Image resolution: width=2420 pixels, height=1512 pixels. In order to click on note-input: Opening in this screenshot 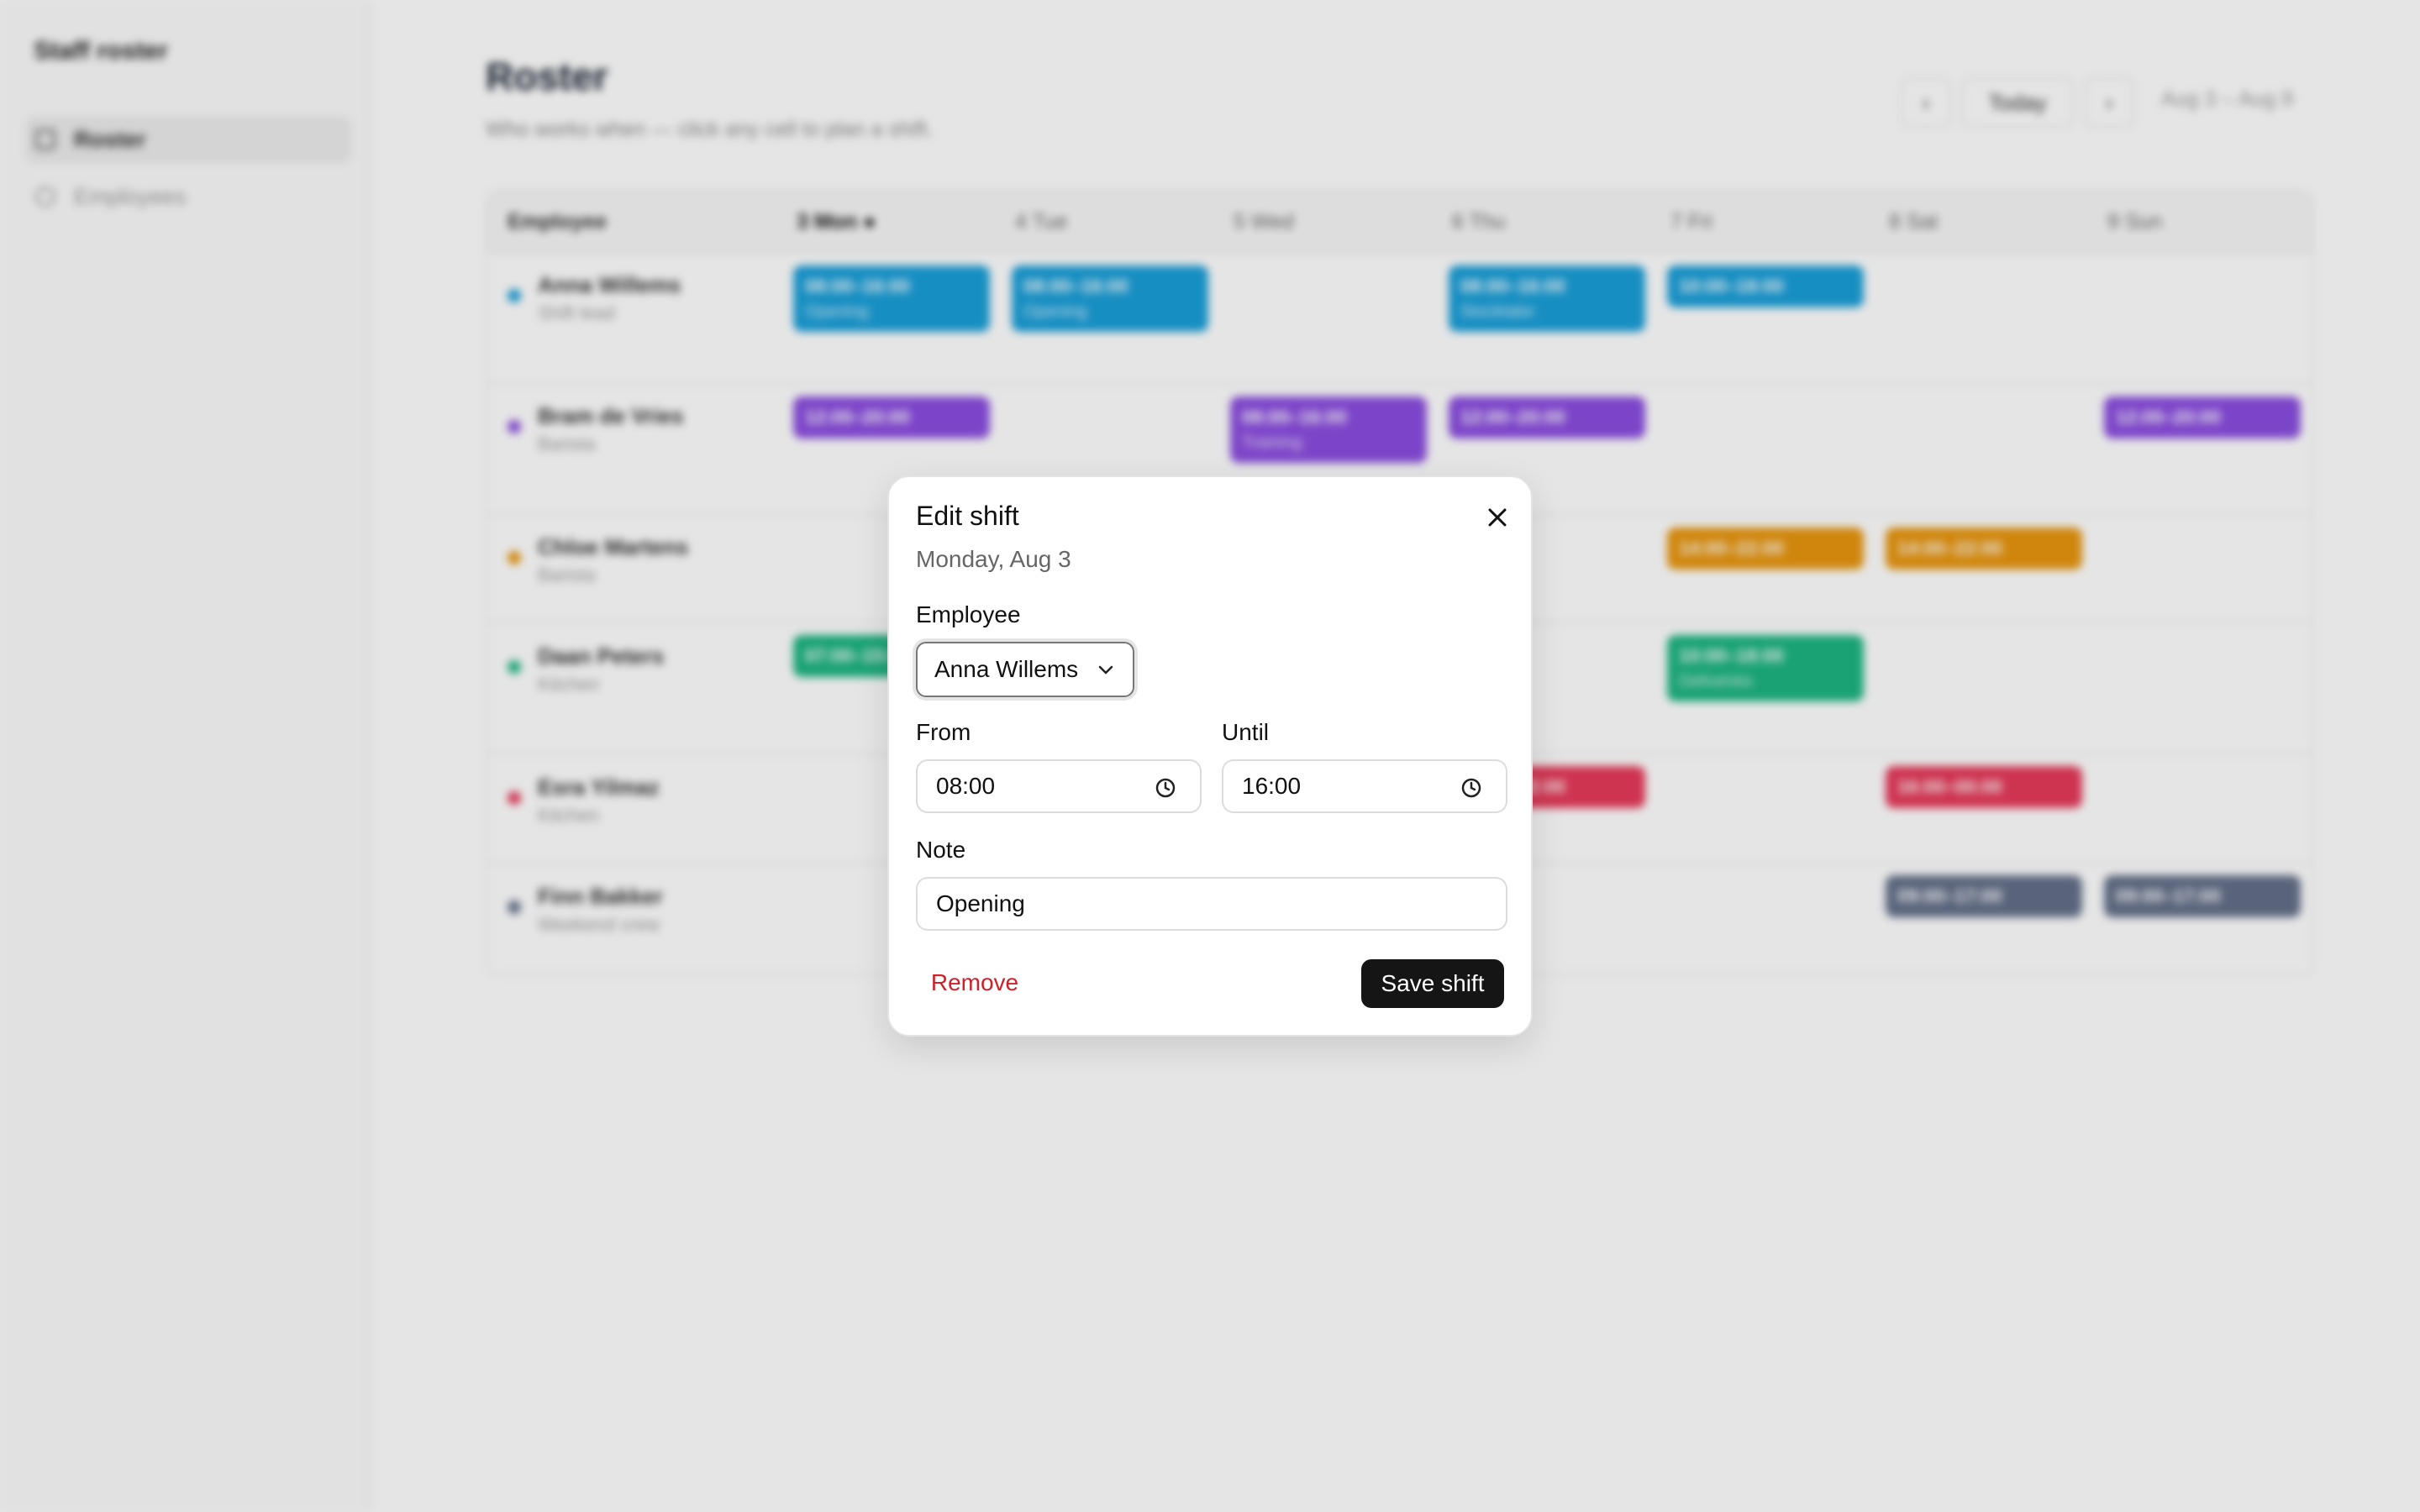, I will do `click(1211, 904)`.